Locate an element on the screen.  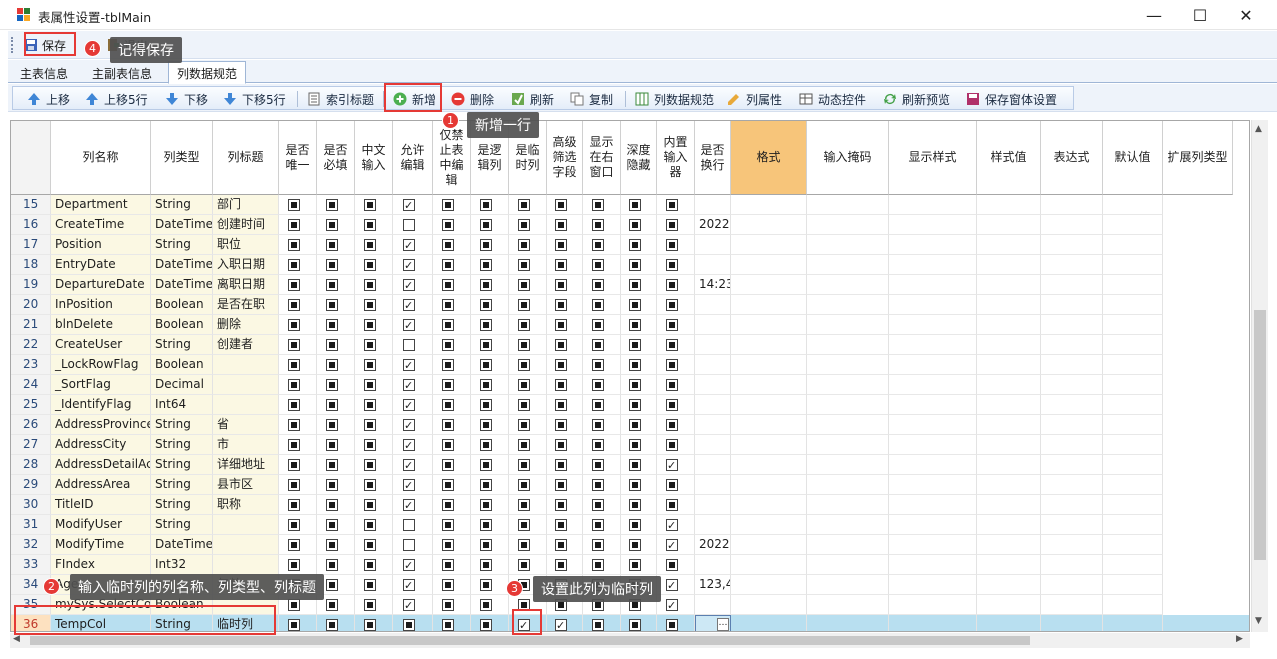
column-name-cell: TitleID is located at coordinates (101, 505).